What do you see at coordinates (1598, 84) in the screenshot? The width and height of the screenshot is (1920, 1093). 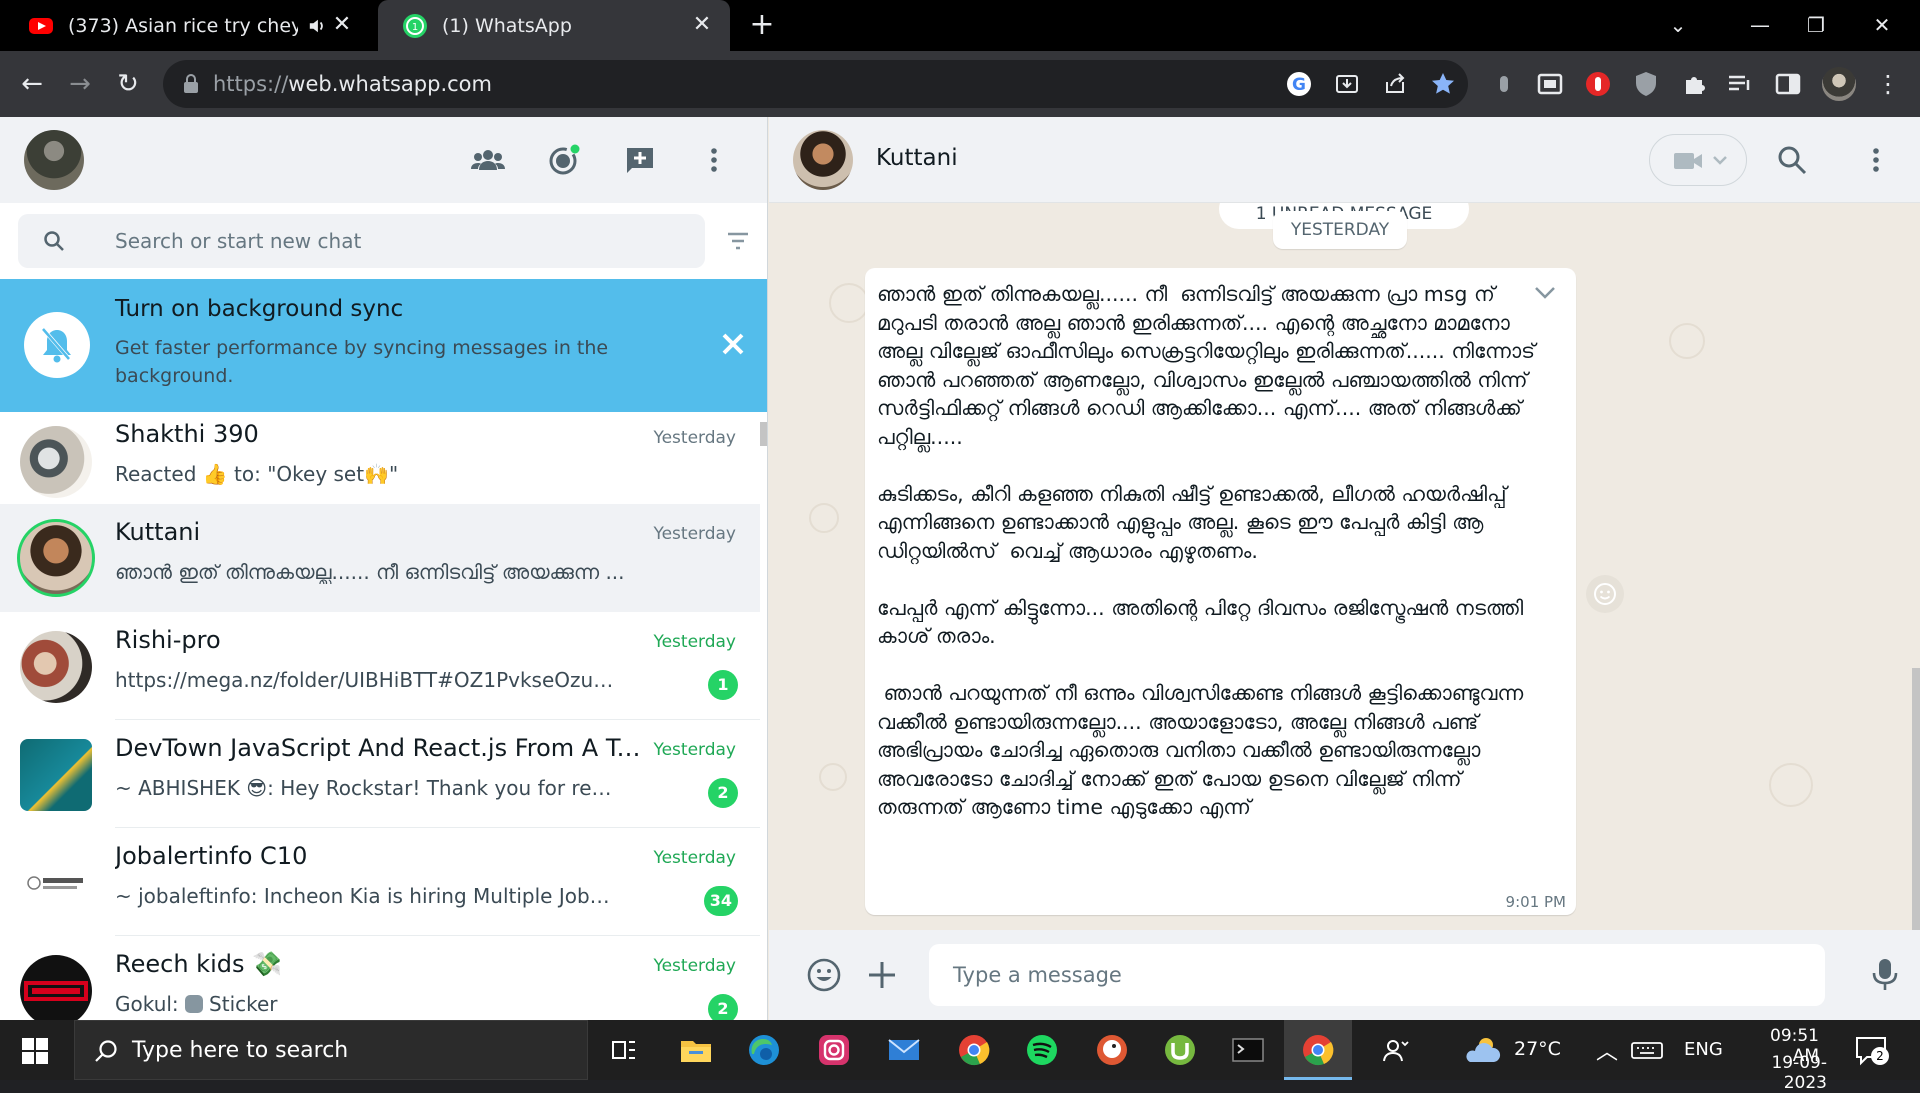 I see `adblock-icon` at bounding box center [1598, 84].